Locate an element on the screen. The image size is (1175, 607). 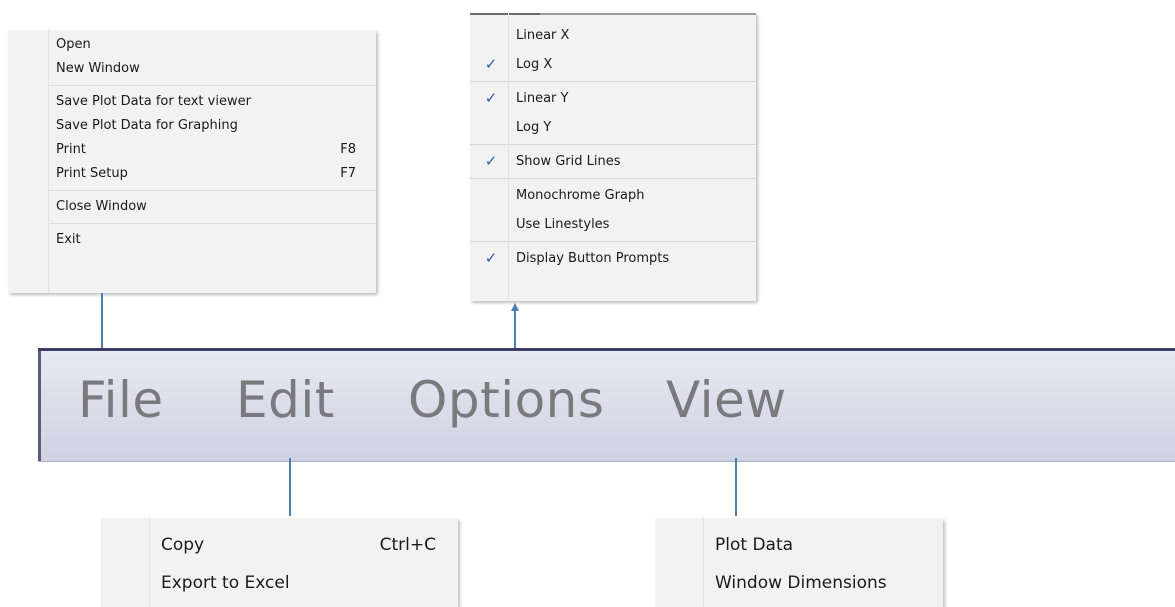
menu-item-label: Copy is located at coordinates (183, 545).